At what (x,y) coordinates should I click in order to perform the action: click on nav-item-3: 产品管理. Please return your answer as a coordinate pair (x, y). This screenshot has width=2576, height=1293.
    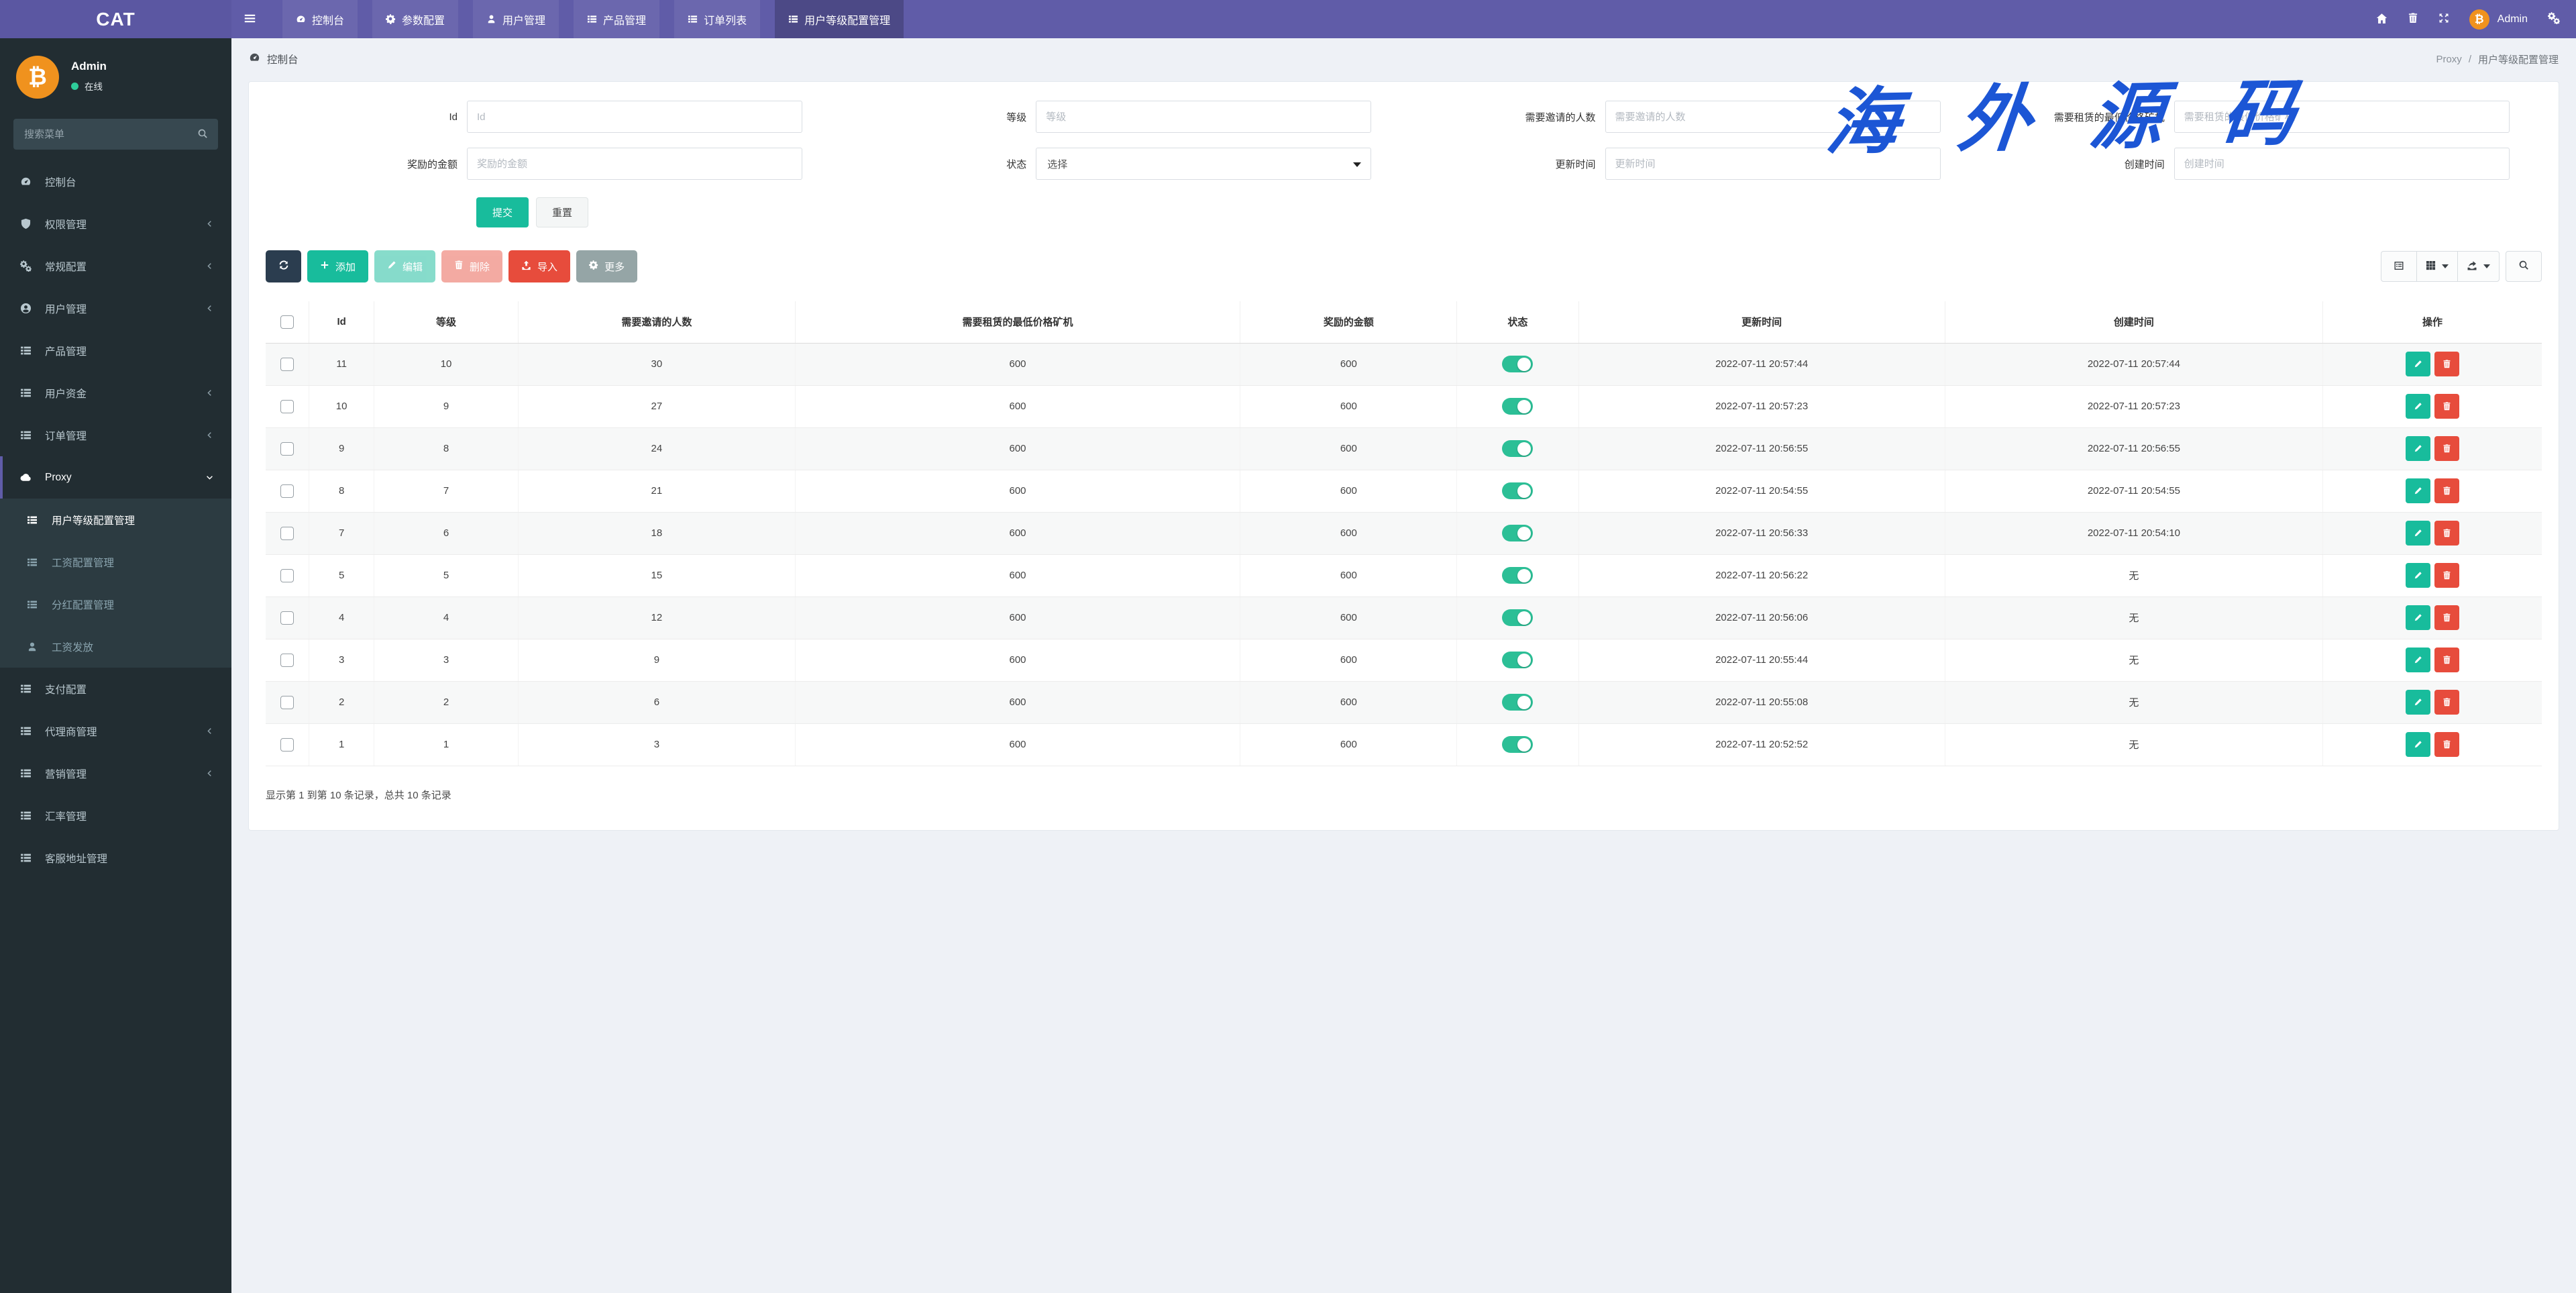
    Looking at the image, I should click on (617, 19).